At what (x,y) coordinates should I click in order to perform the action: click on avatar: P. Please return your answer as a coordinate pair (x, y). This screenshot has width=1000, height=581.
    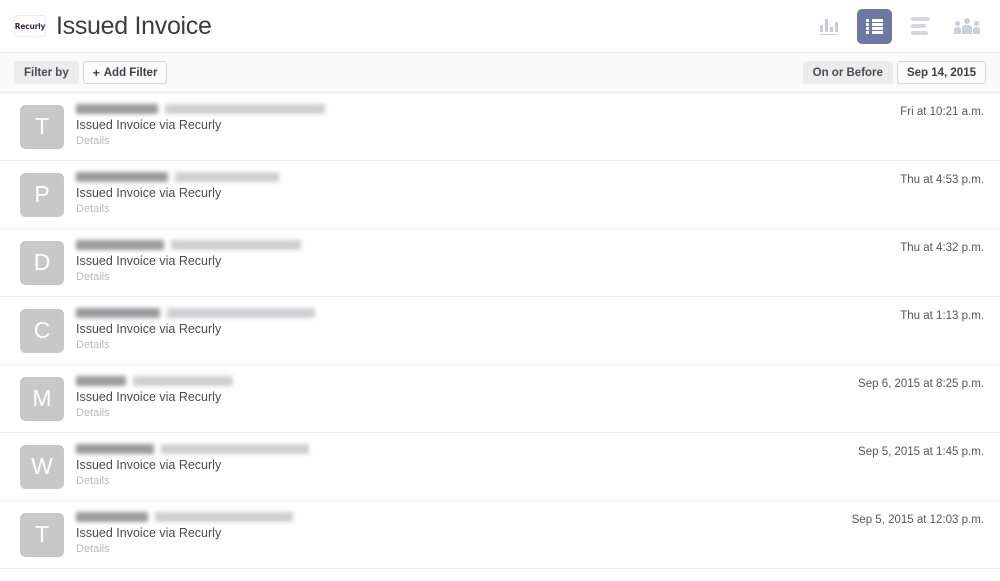
    Looking at the image, I should click on (42, 194).